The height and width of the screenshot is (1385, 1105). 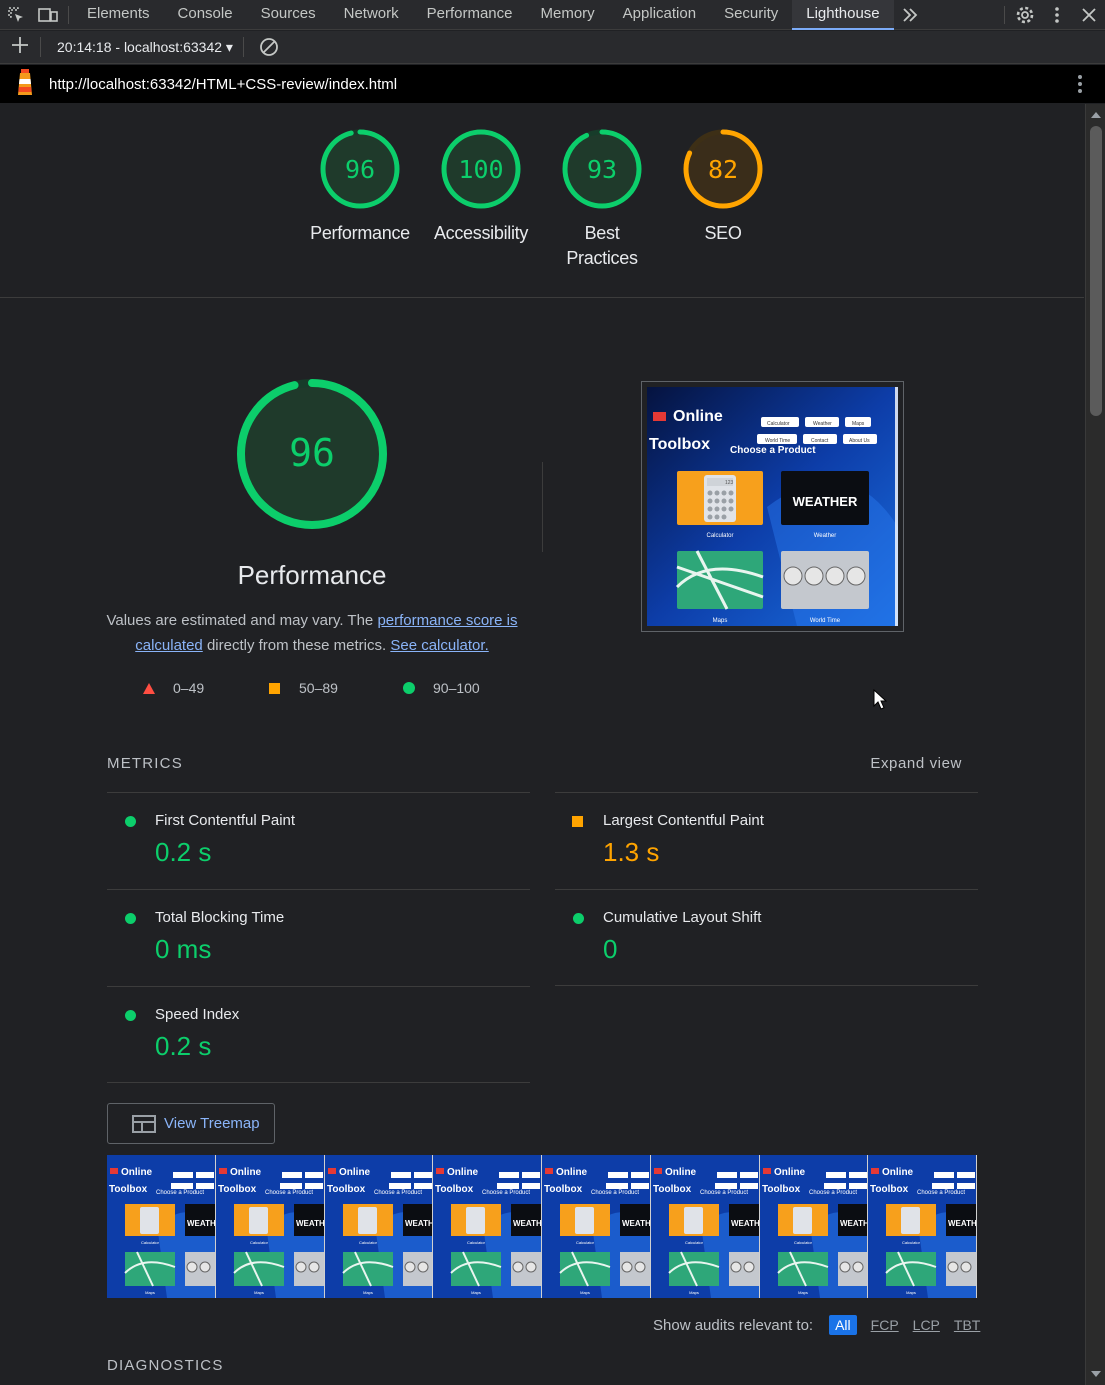 What do you see at coordinates (191, 1123) in the screenshot?
I see `view-treemap-button: View Treemap` at bounding box center [191, 1123].